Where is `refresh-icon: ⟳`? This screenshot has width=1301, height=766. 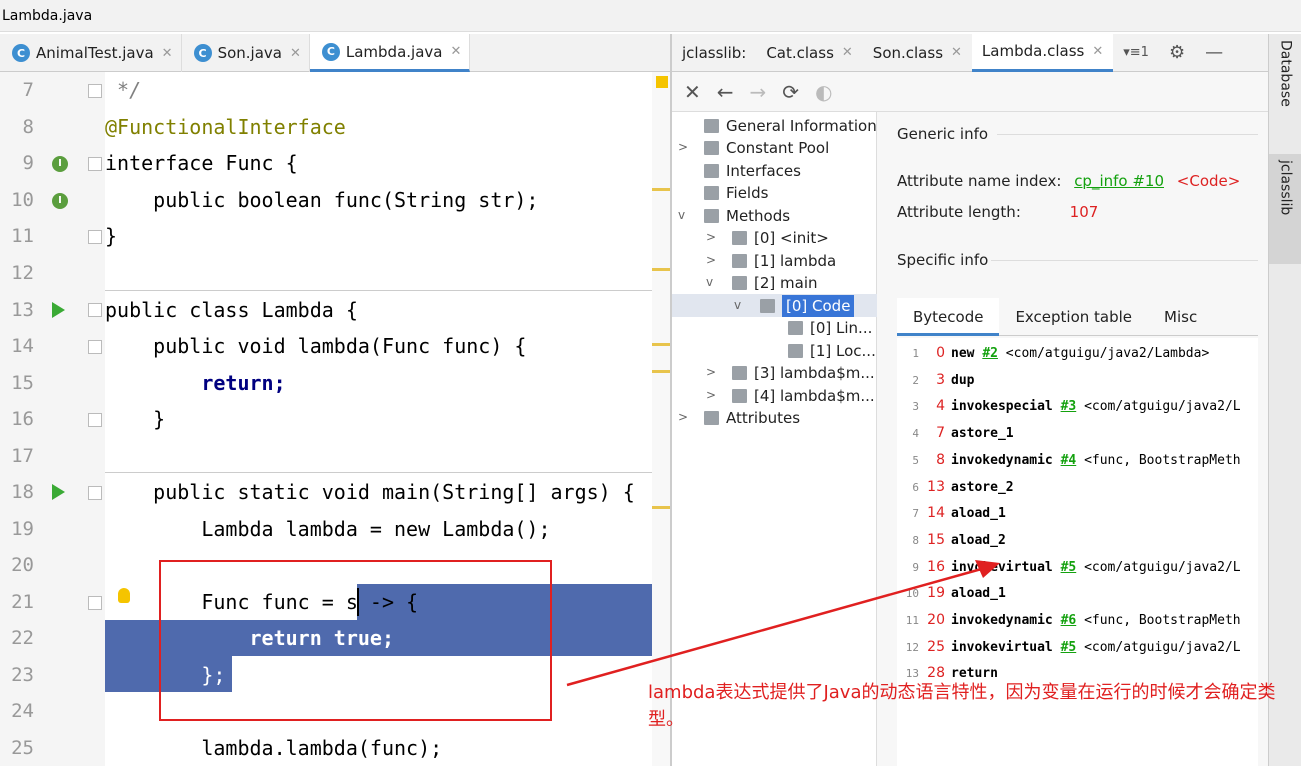 refresh-icon: ⟳ is located at coordinates (790, 92).